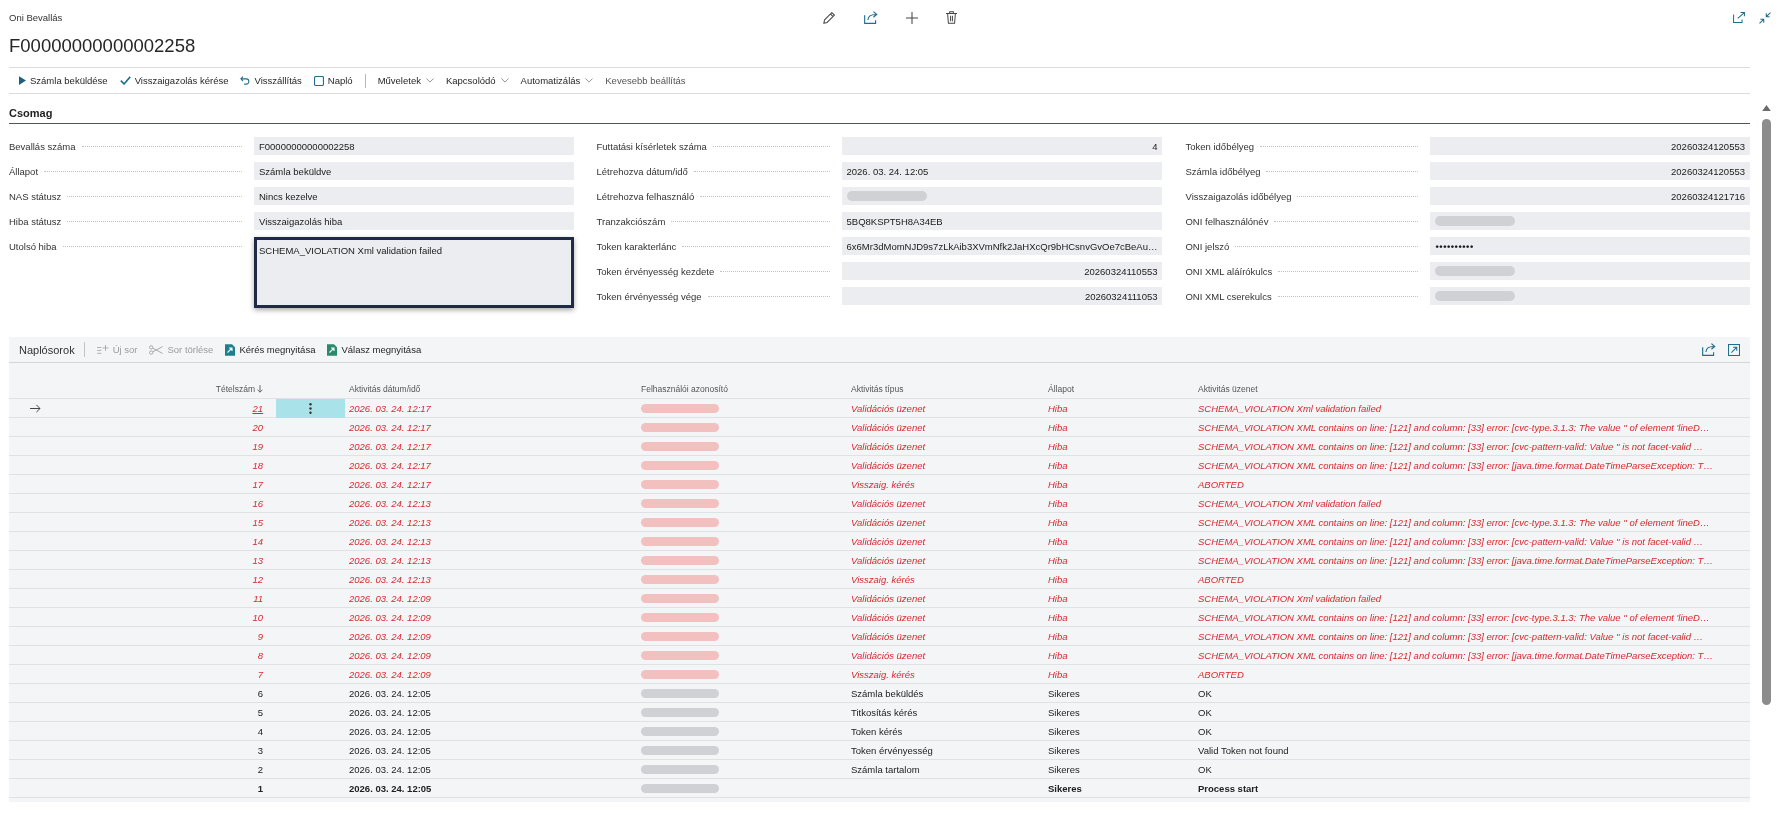 Image resolution: width=1783 pixels, height=815 pixels. Describe the element at coordinates (257, 446) in the screenshot. I see `table-cell: 19` at that location.